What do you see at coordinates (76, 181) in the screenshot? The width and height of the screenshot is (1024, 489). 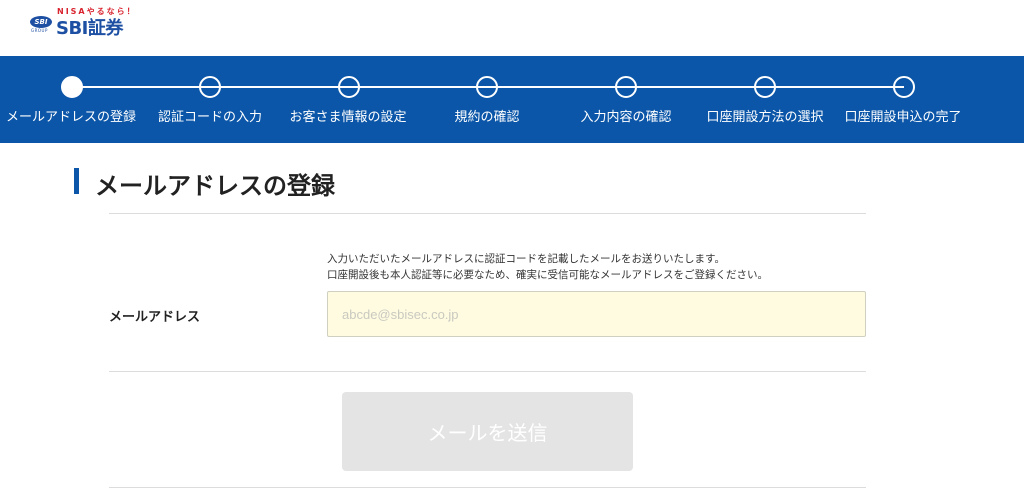 I see `title-accent-bar` at bounding box center [76, 181].